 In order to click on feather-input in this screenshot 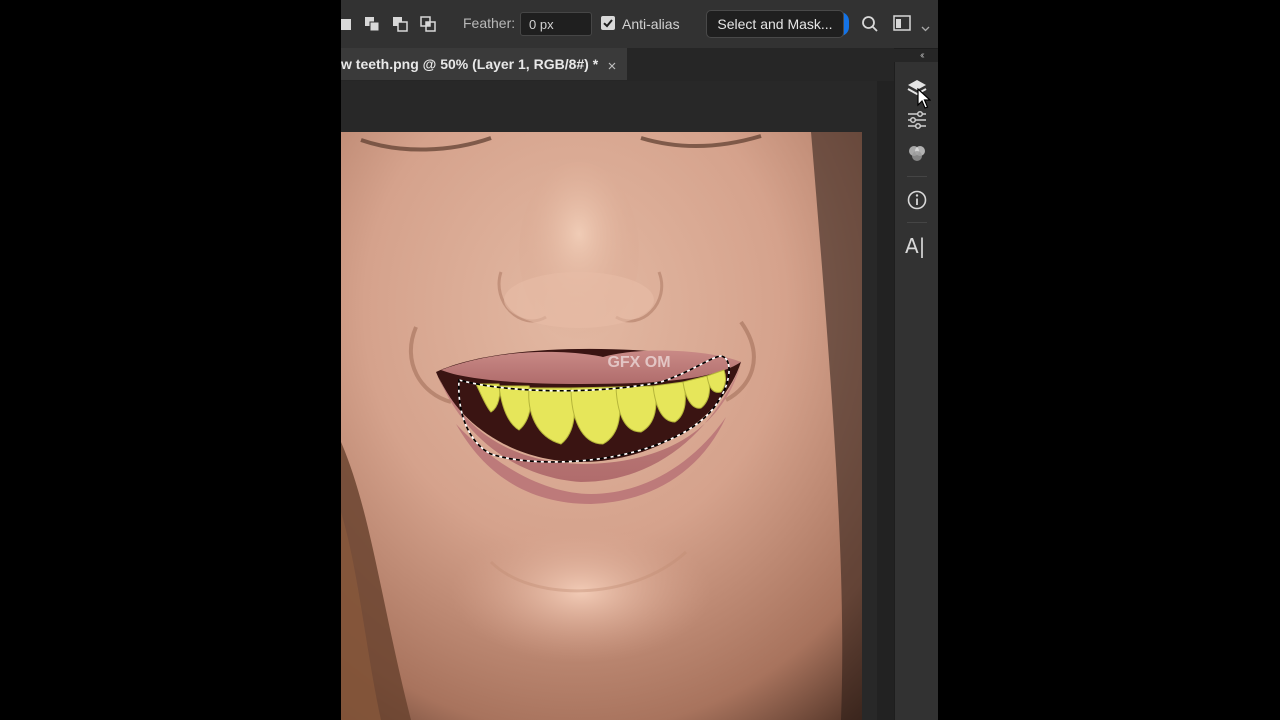, I will do `click(556, 24)`.